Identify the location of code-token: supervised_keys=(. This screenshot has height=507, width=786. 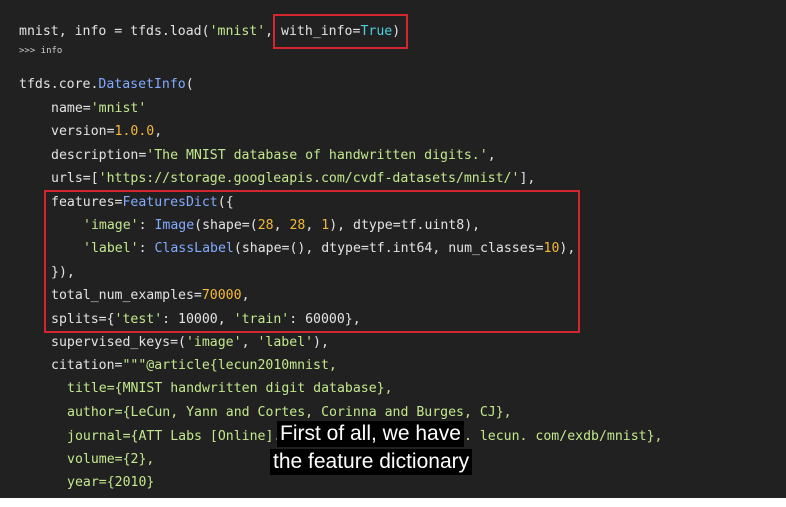
(118, 342).